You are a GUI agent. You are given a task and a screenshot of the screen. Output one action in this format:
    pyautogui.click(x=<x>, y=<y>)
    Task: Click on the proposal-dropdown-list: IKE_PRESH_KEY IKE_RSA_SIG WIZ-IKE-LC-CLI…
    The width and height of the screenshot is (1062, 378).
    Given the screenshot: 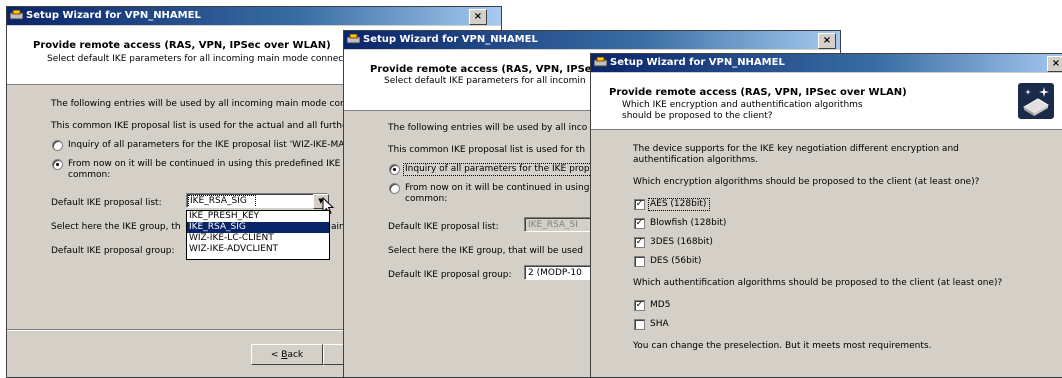 What is the action you would take?
    pyautogui.click(x=258, y=235)
    